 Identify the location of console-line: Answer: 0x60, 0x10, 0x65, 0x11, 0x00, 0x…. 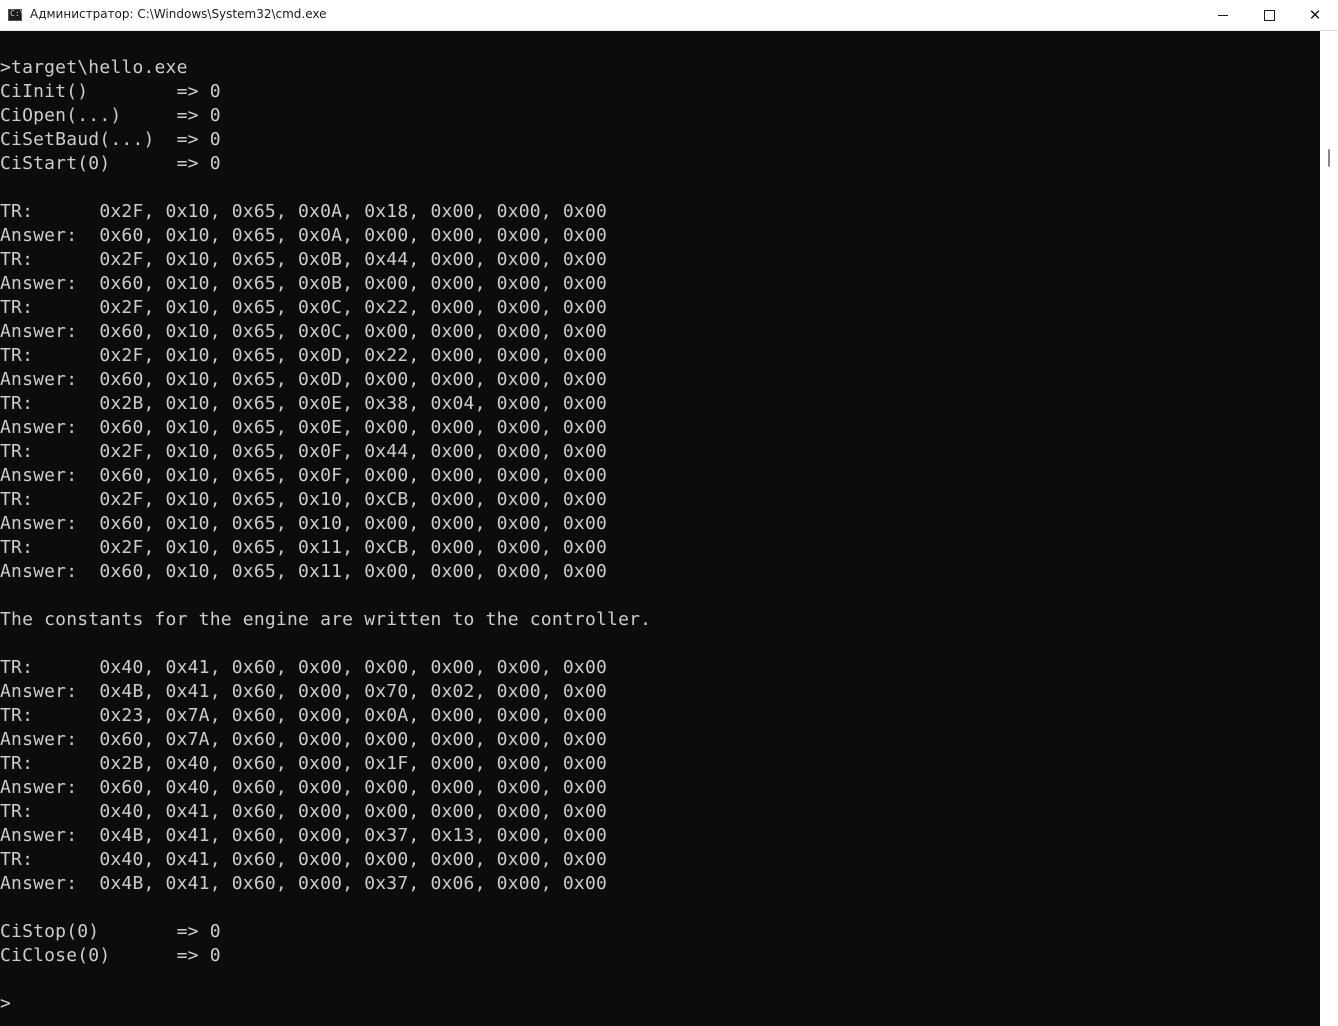
(304, 571).